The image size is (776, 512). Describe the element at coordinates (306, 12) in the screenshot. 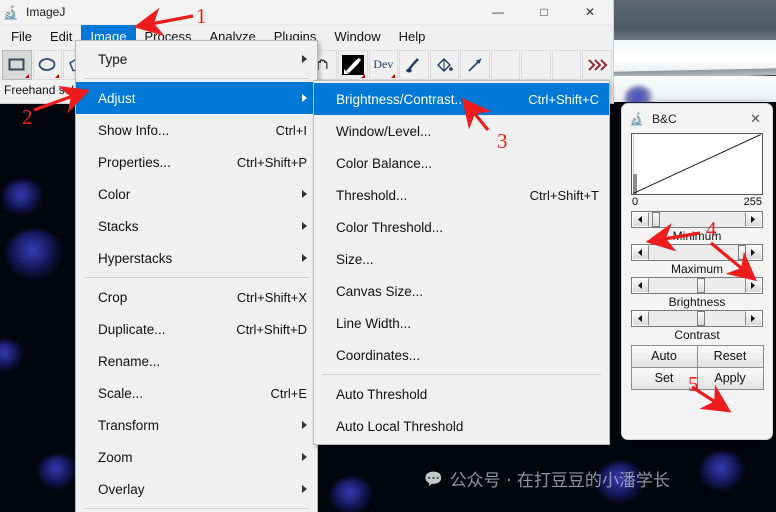

I see `title-bar: 🔬 ImageJ — □ ✕` at that location.